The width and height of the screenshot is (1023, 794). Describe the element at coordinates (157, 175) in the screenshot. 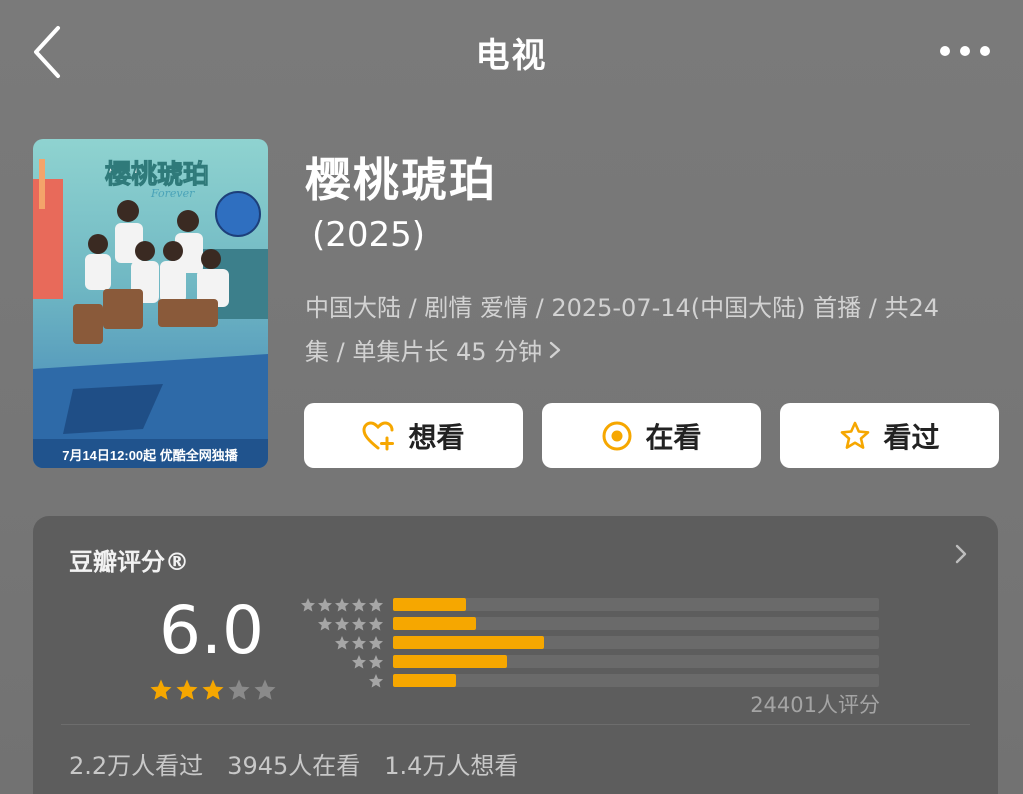

I see `poster-logo: 樱桃琥珀` at that location.